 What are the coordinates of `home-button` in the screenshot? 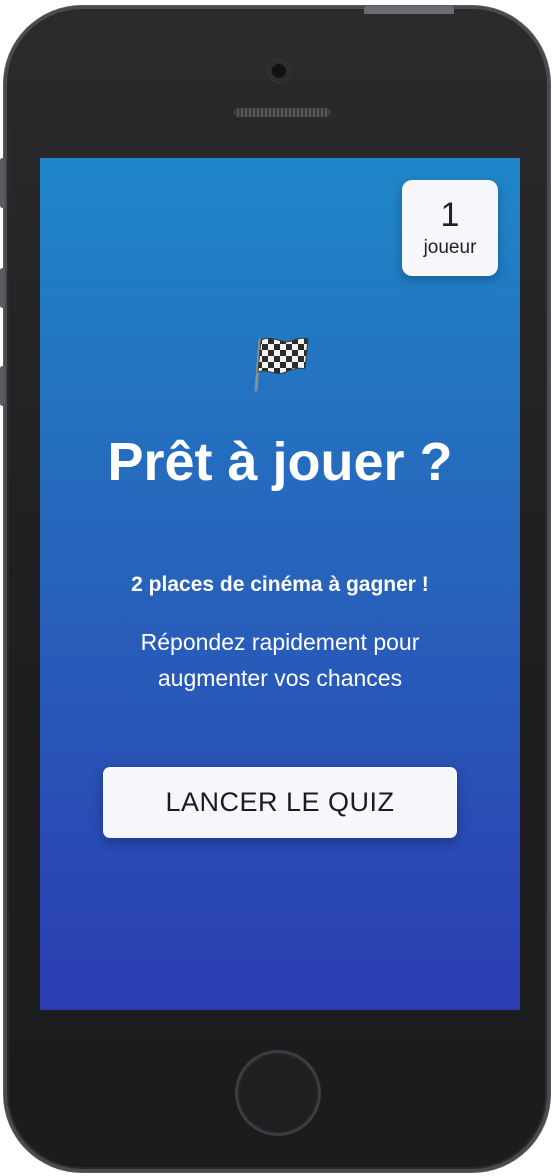 It's located at (278, 1093).